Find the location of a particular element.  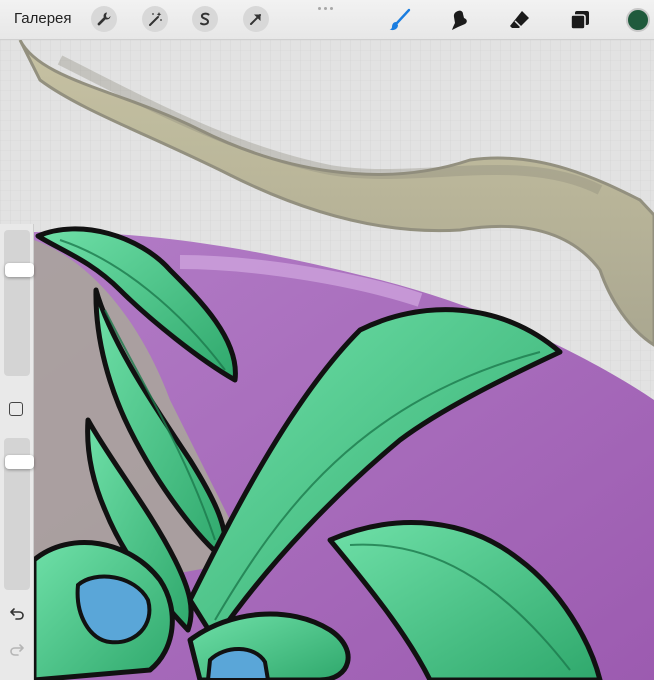

transform-button is located at coordinates (256, 19).